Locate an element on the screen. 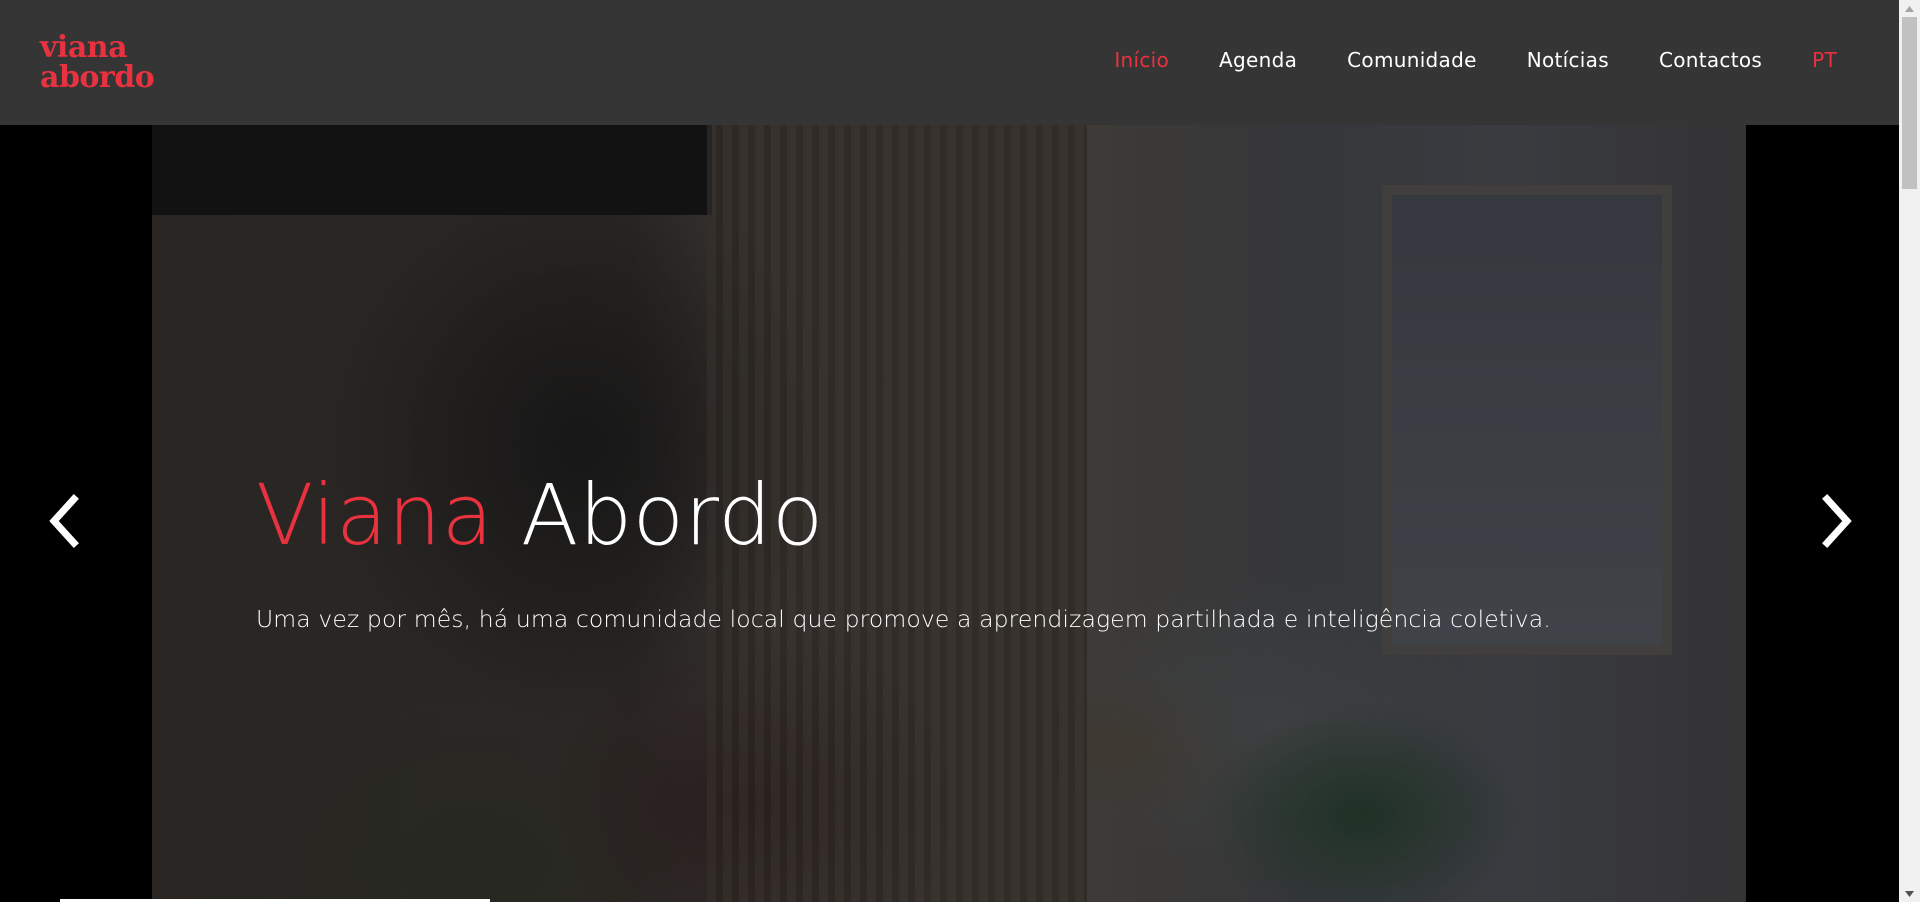 This screenshot has width=1920, height=902. scroll-down-arrow-icon is located at coordinates (1909, 893).